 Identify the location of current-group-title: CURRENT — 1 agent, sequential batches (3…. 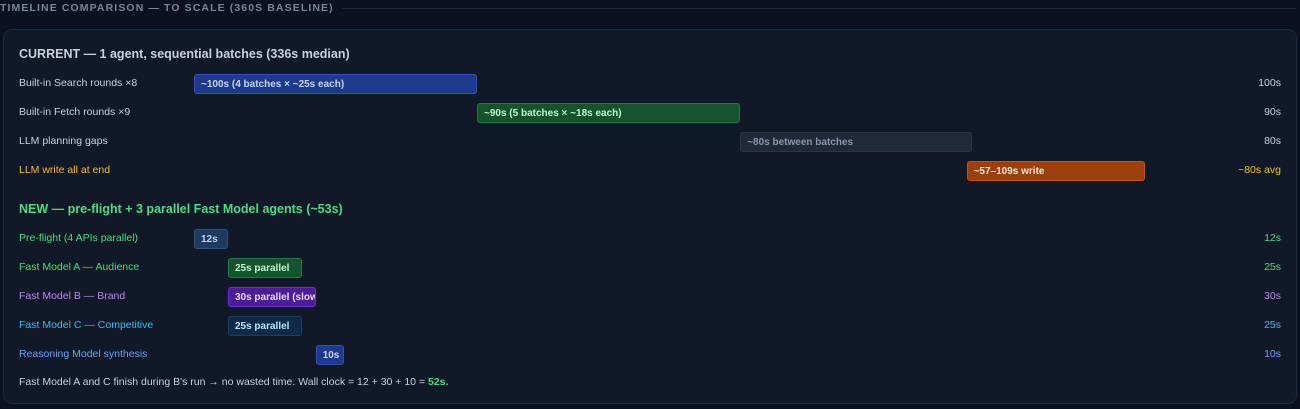
(184, 54).